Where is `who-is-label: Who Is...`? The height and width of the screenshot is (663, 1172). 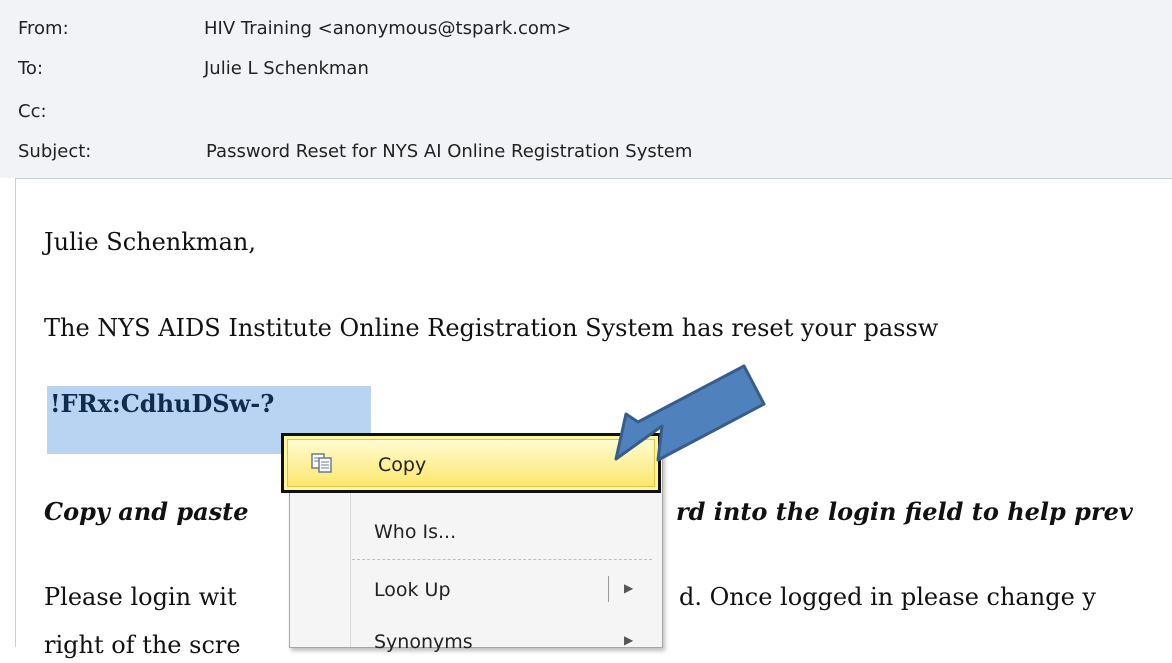 who-is-label: Who Is... is located at coordinates (415, 532).